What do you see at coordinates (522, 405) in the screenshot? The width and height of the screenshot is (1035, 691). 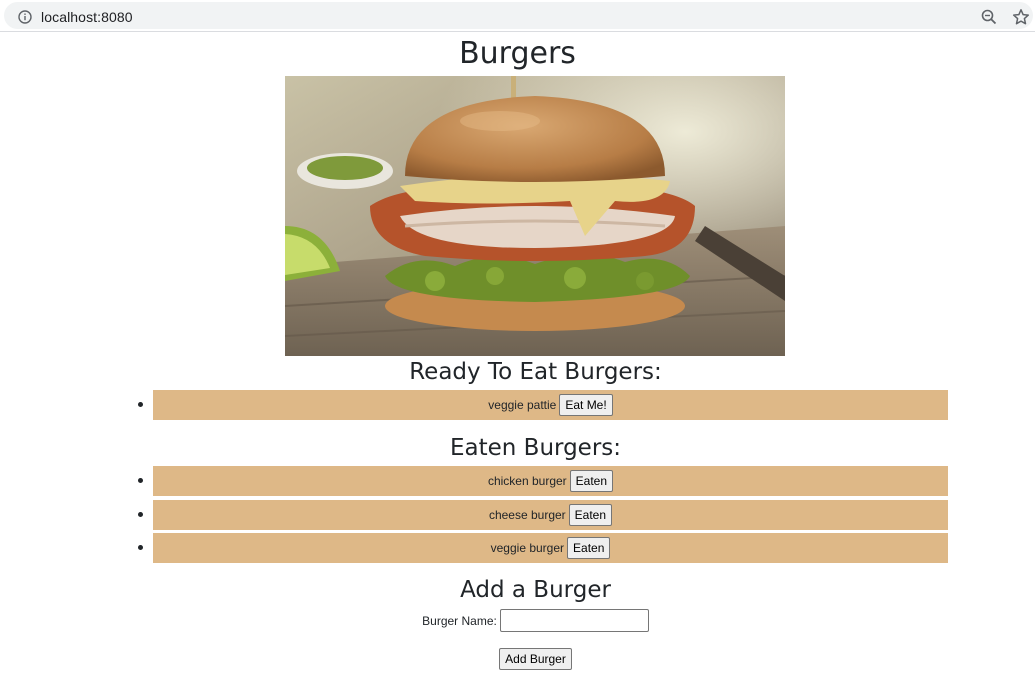 I see `burger-name: veggie pattie` at bounding box center [522, 405].